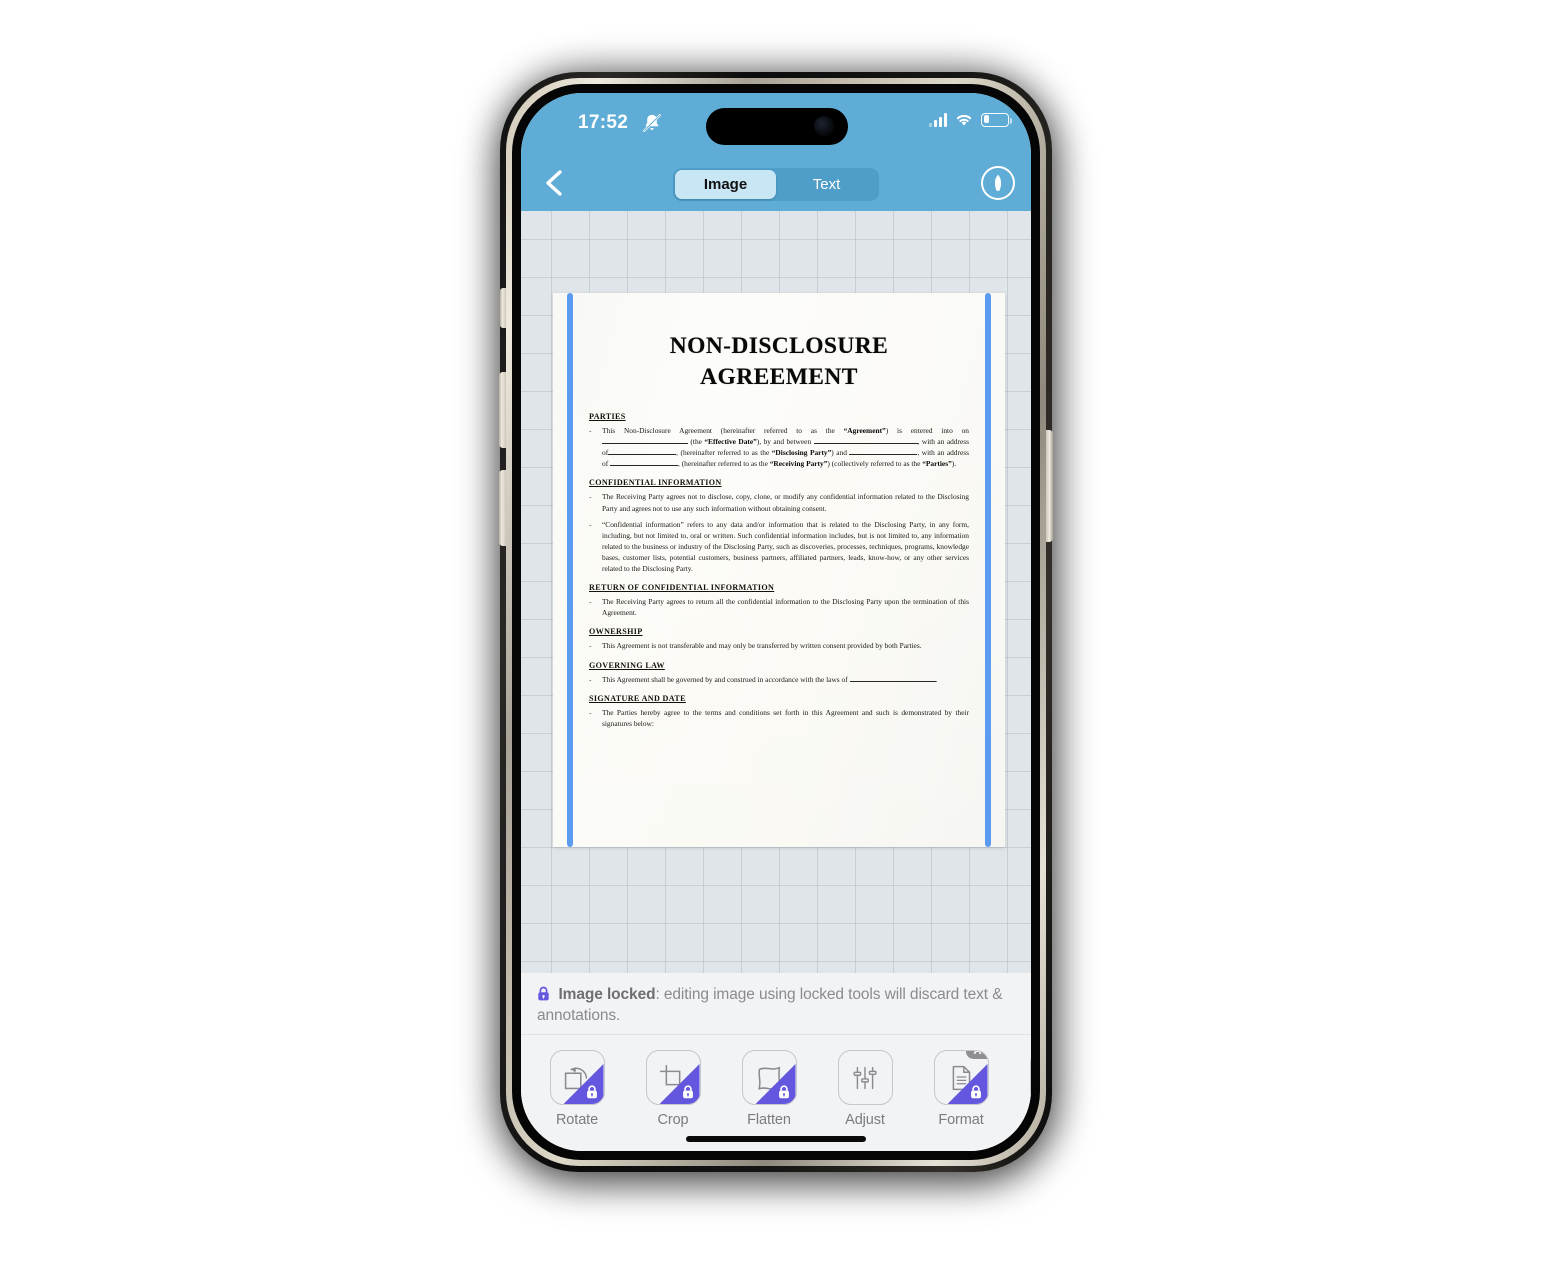  Describe the element at coordinates (961, 1077) in the screenshot. I see `tool-format-box: A4` at that location.